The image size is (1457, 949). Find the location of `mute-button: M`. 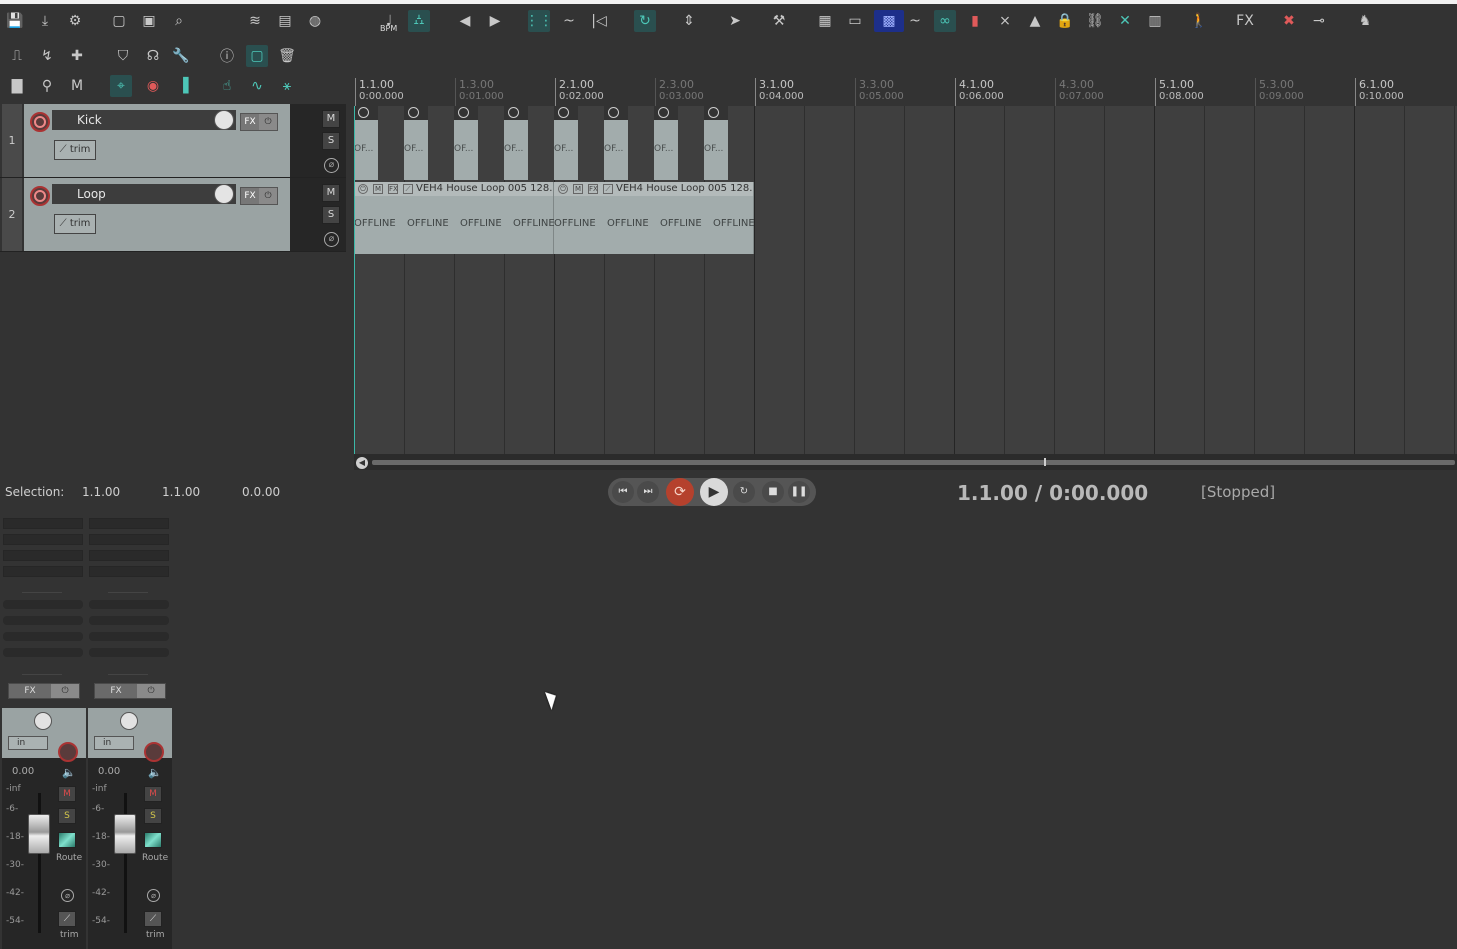

mute-button: M is located at coordinates (331, 193).